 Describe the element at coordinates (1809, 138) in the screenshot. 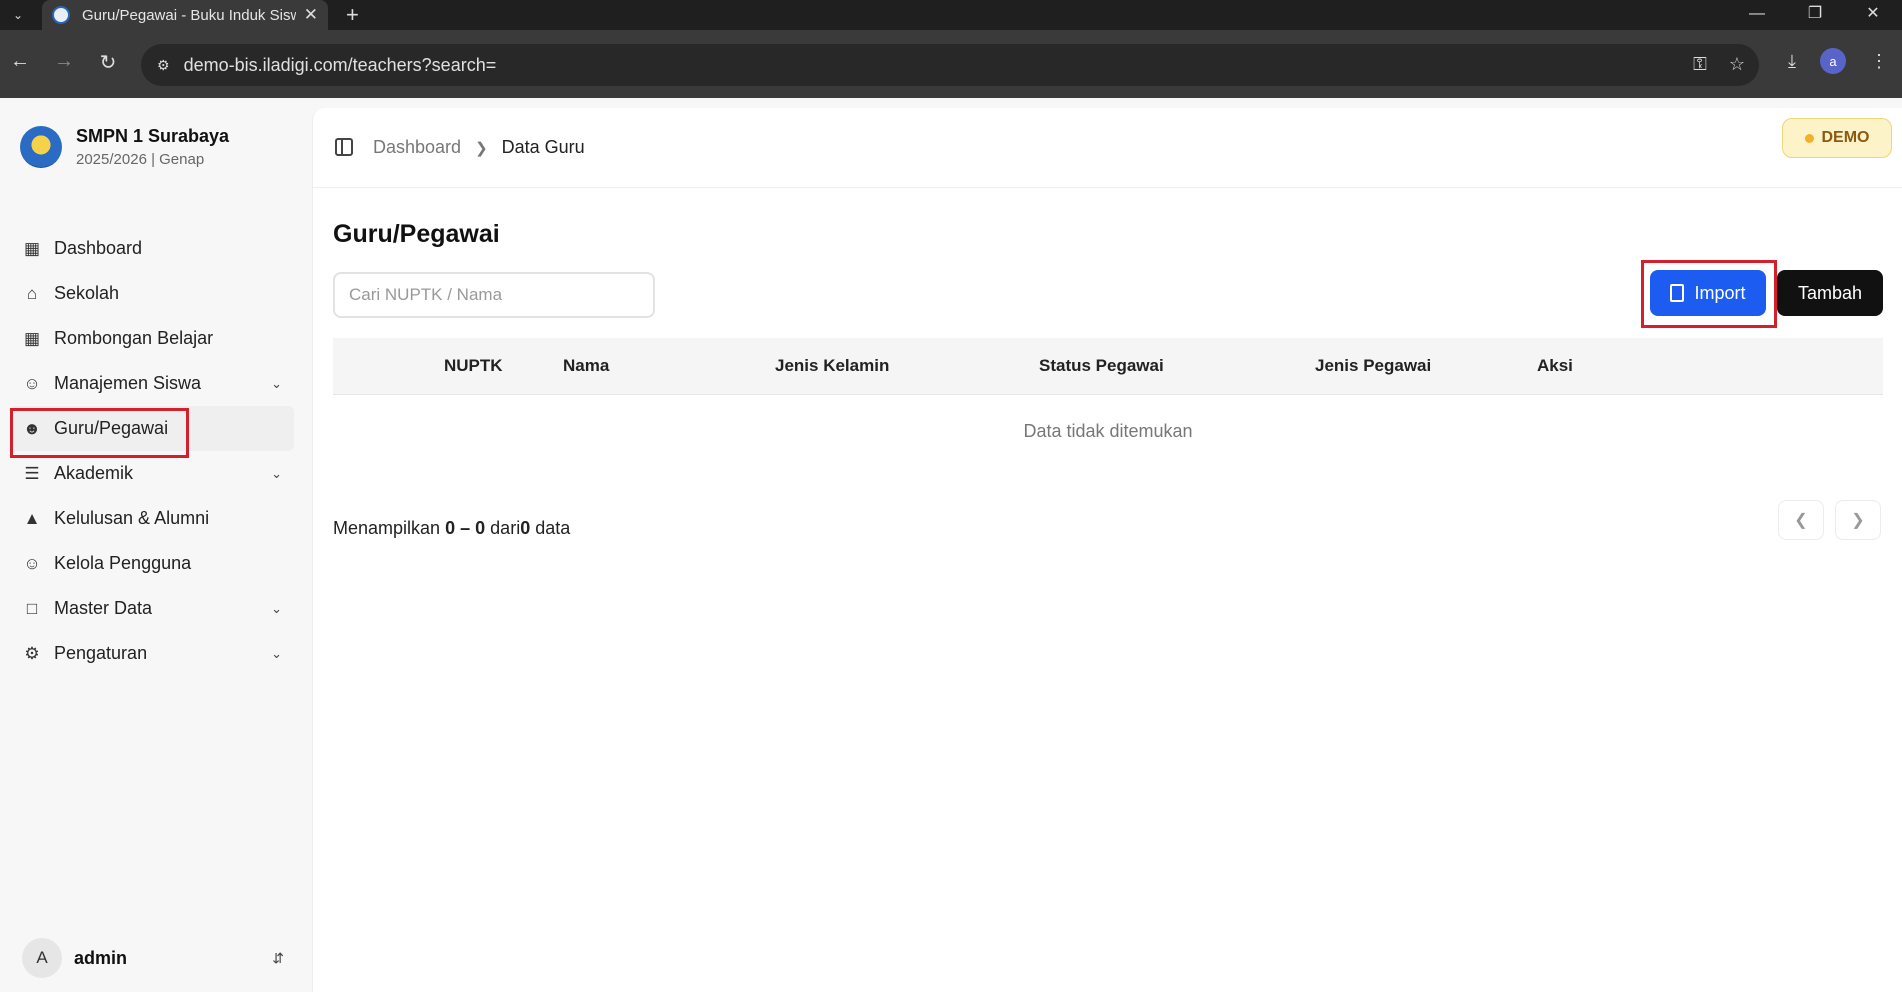

I see `status-dot-icon` at that location.